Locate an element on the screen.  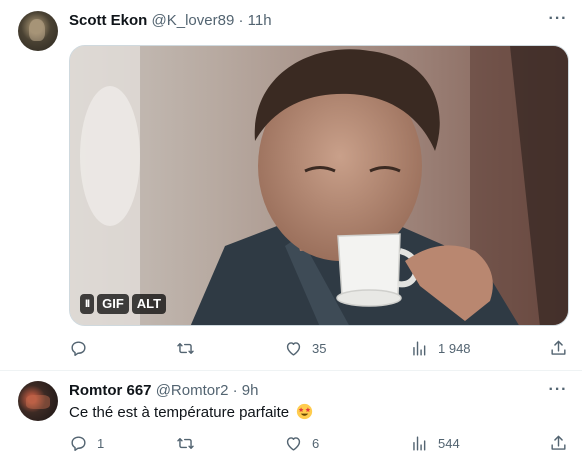
tweet-time: 9h is located at coordinates (250, 390).